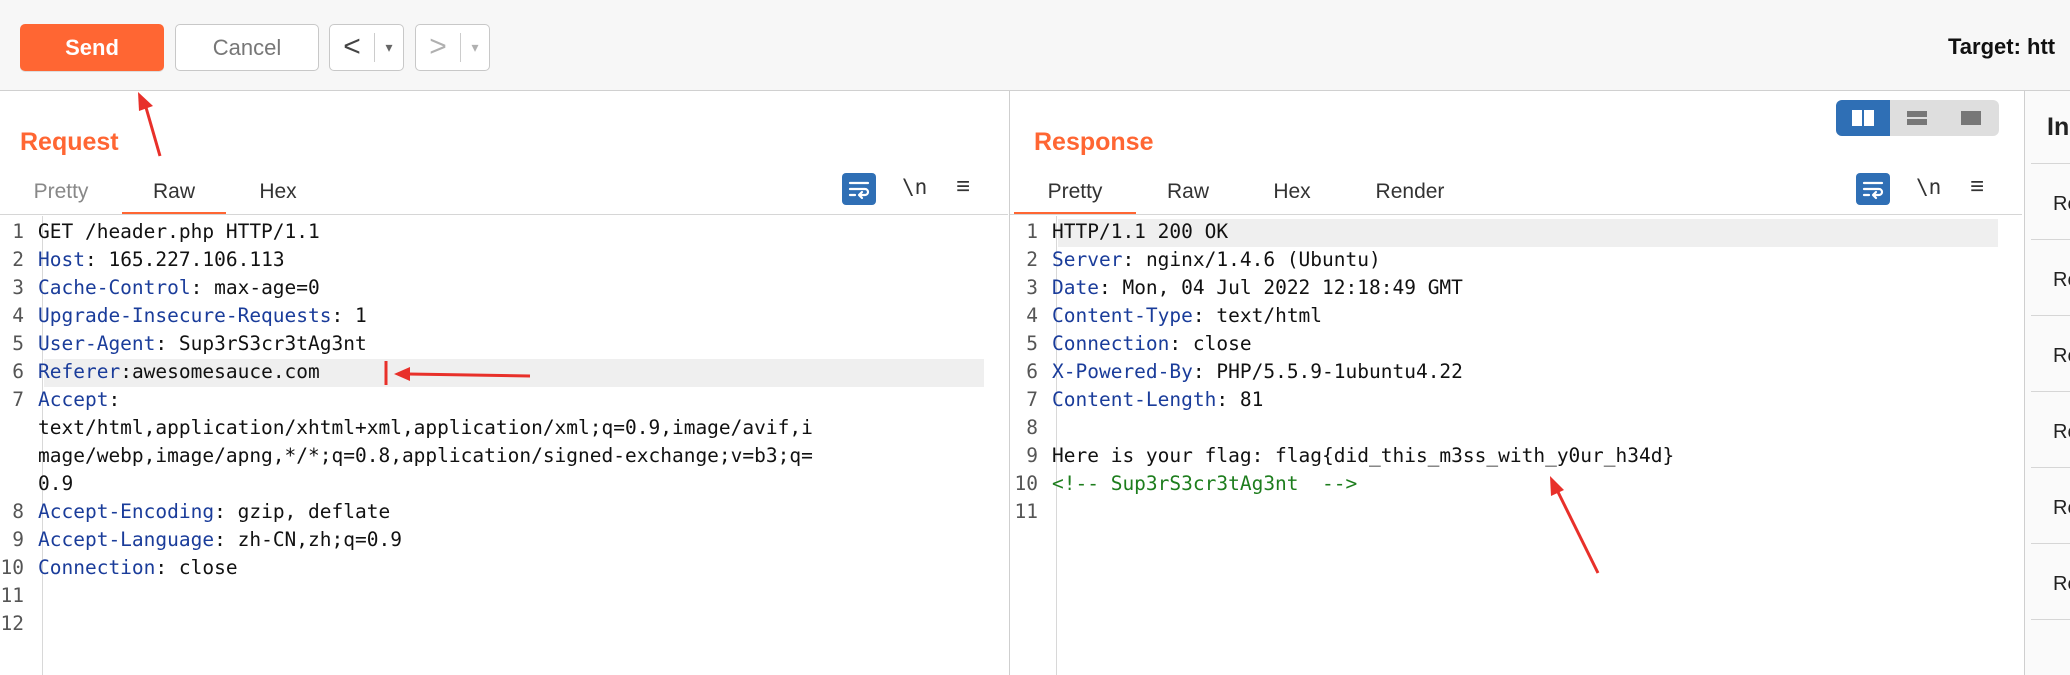  Describe the element at coordinates (1204, 484) in the screenshot. I see `code-text: <!-- Sup3rS3cr3tAg3nt -->` at that location.